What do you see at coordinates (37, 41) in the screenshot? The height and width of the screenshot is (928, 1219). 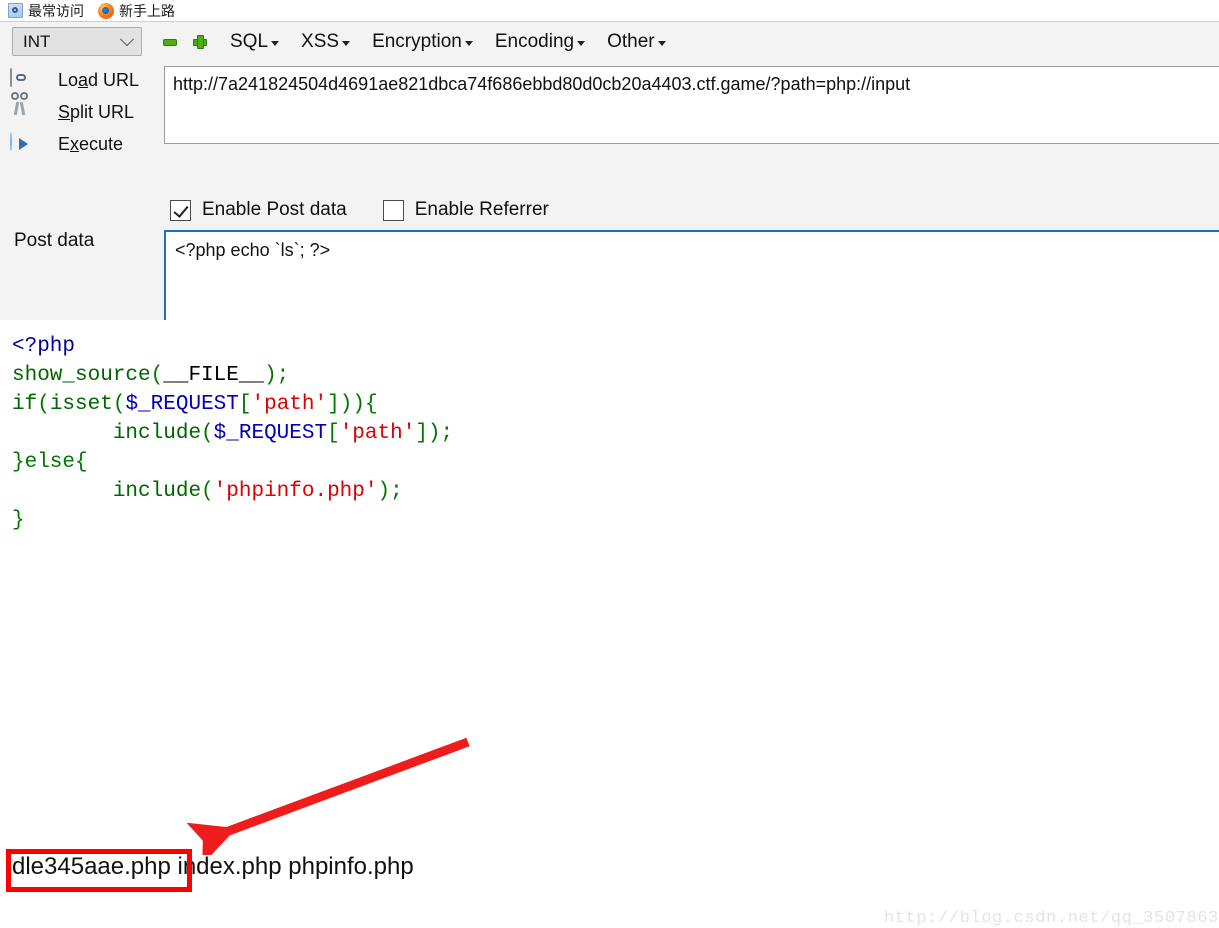 I see `type-select-value: INT` at bounding box center [37, 41].